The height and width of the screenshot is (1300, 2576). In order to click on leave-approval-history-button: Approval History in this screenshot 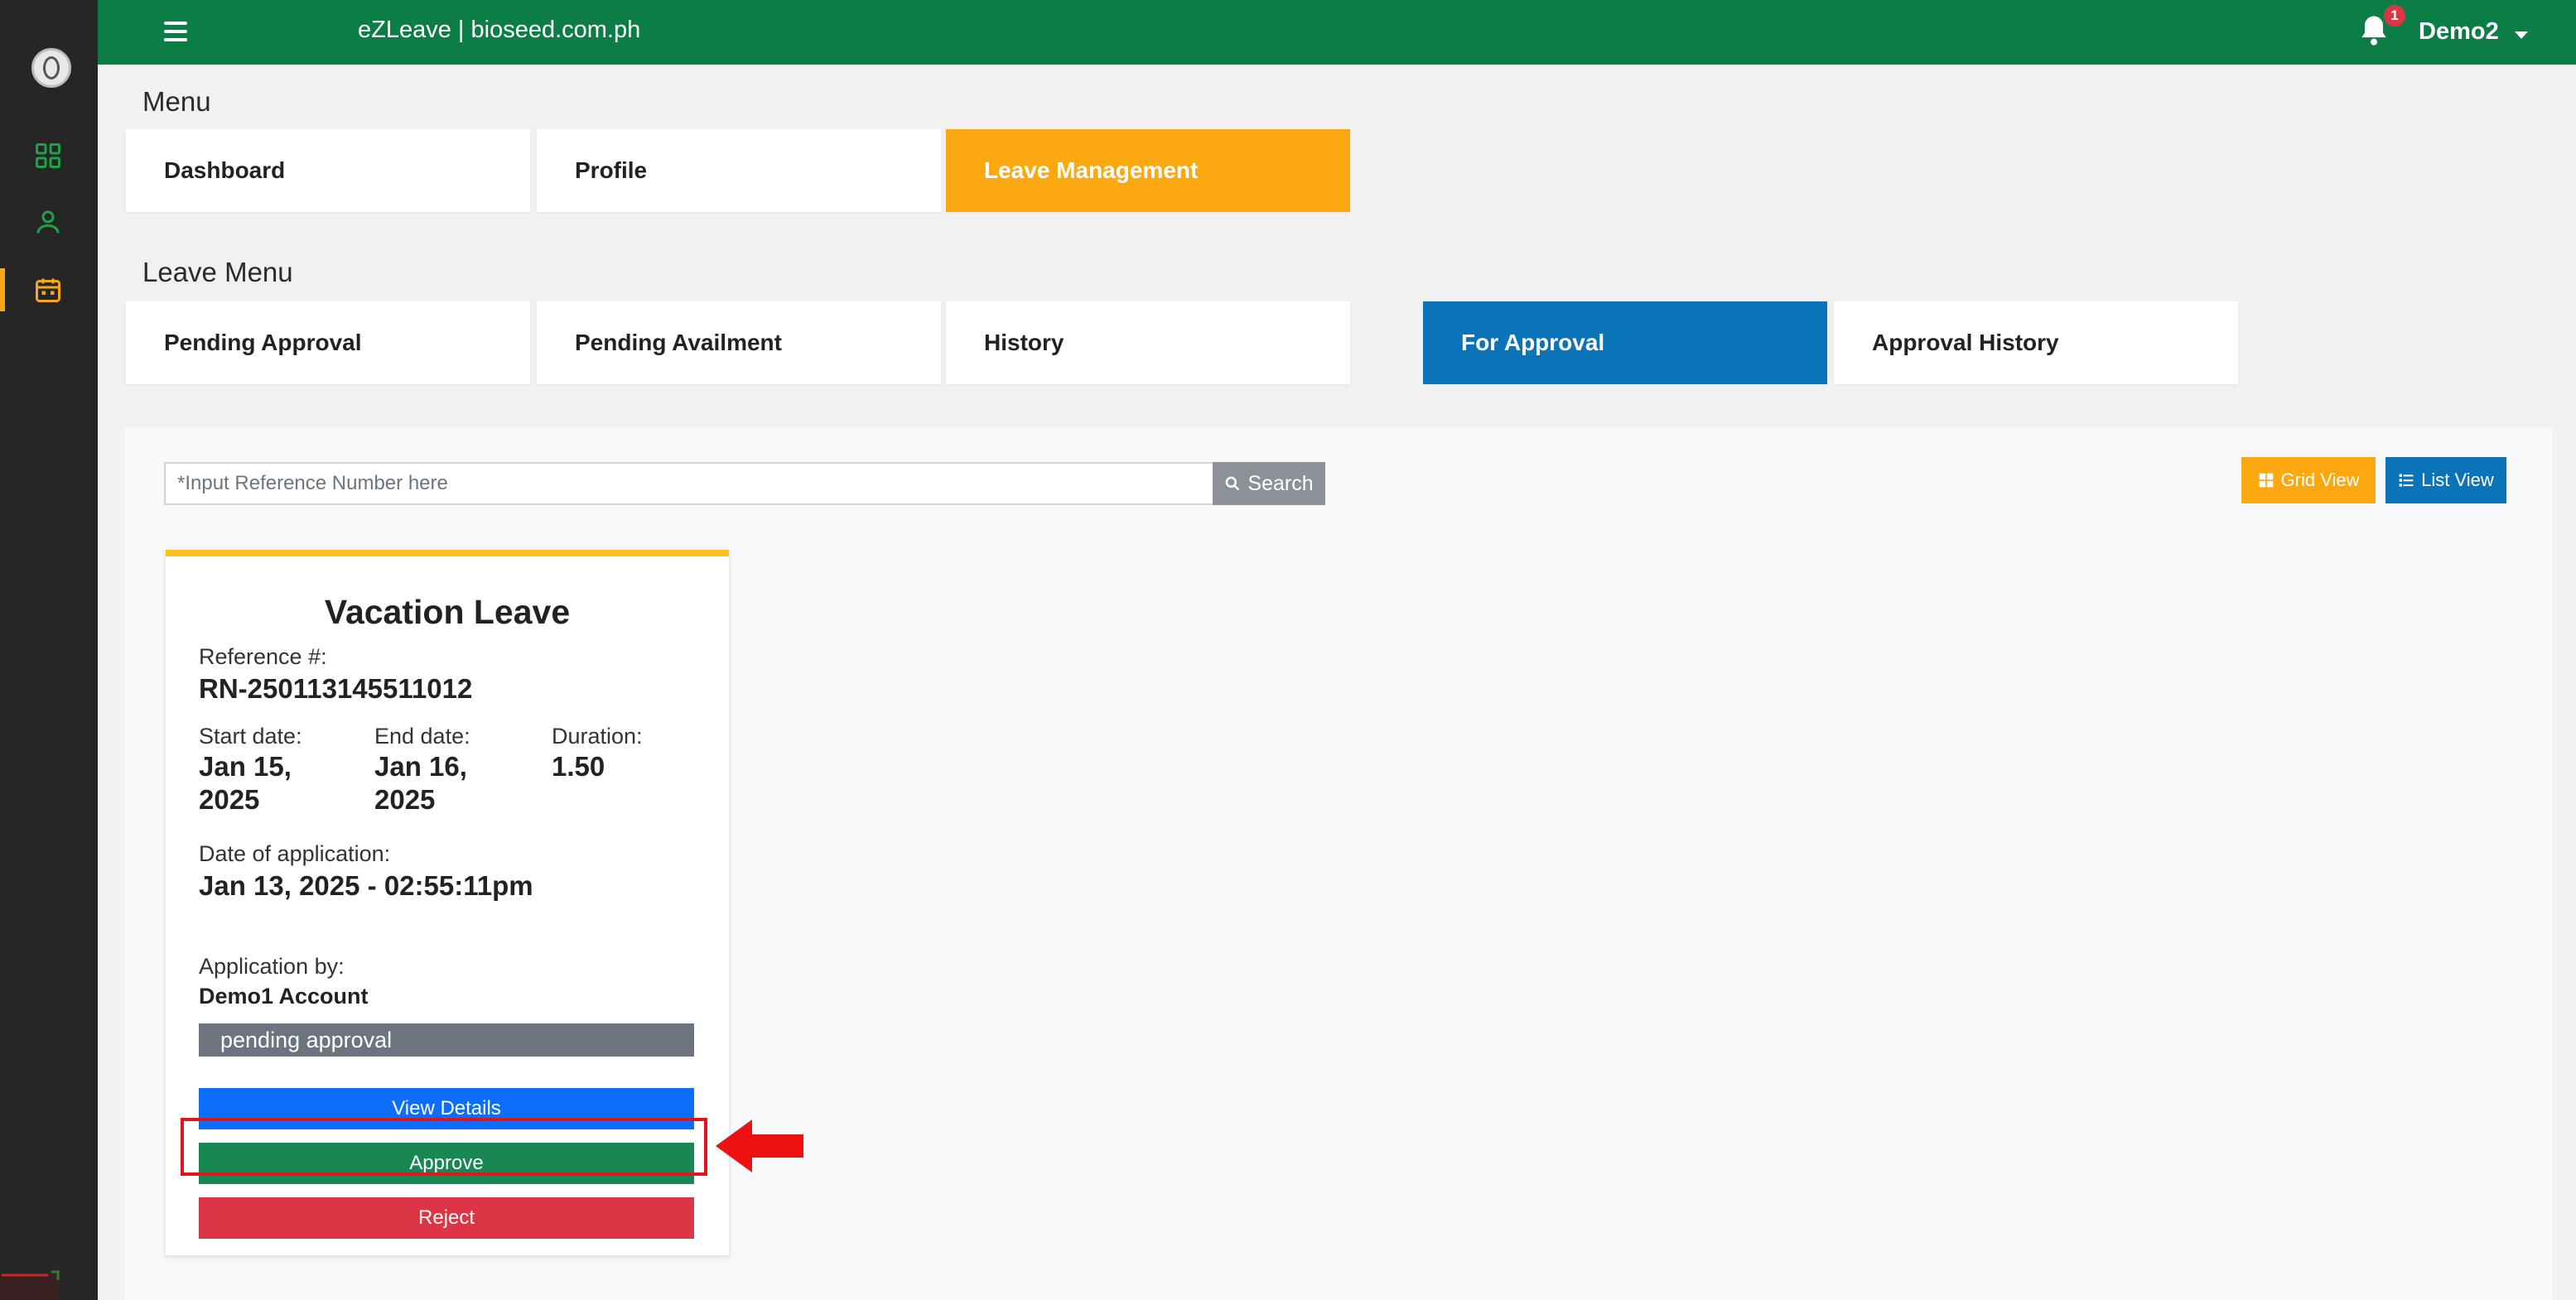, I will do `click(2036, 342)`.